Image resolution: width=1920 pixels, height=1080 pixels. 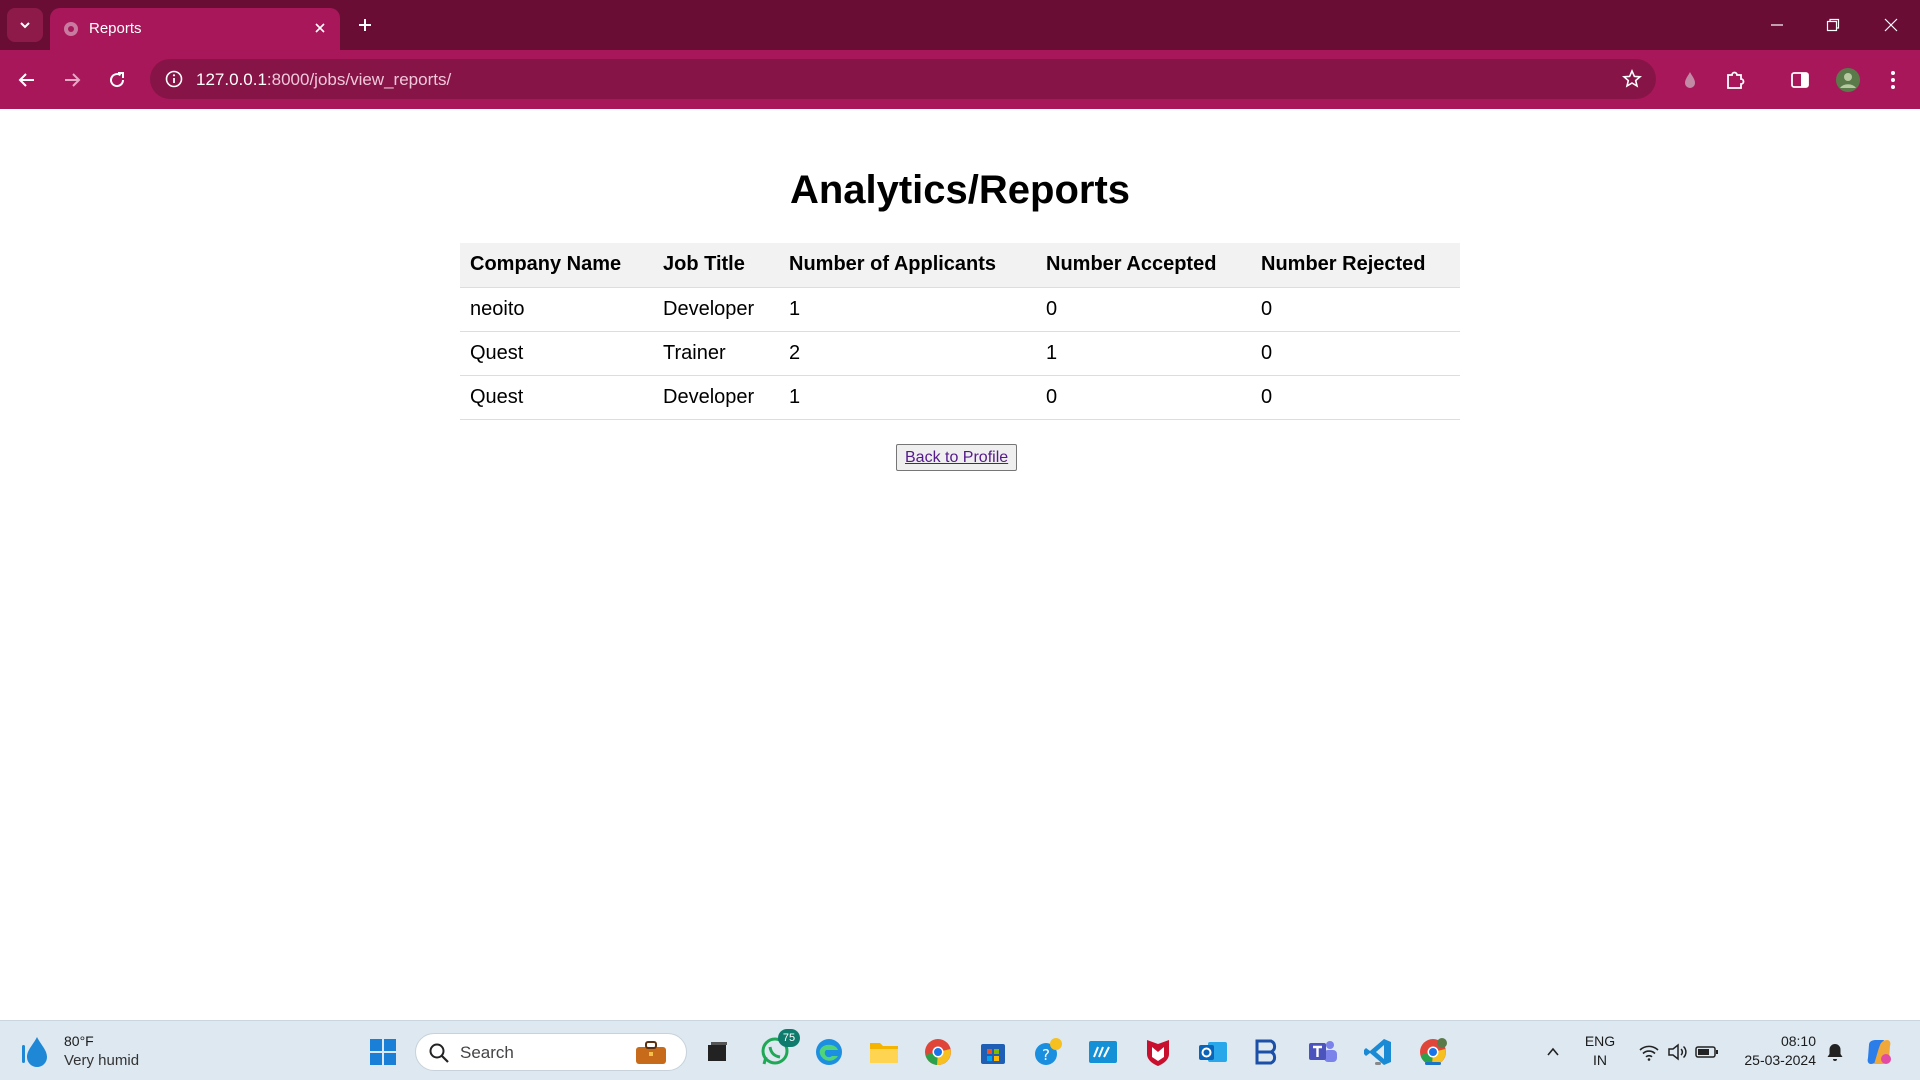 What do you see at coordinates (1600, 1051) in the screenshot?
I see `language-indicator: ENG IN` at bounding box center [1600, 1051].